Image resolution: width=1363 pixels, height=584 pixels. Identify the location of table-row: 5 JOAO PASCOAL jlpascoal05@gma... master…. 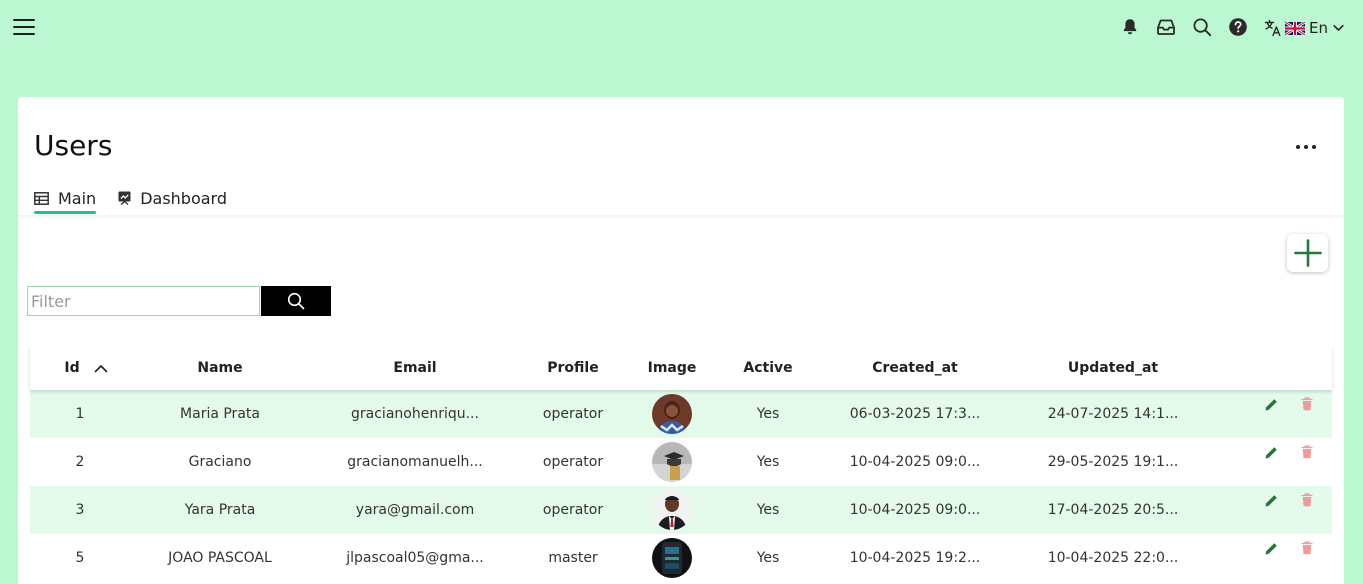
(681, 558).